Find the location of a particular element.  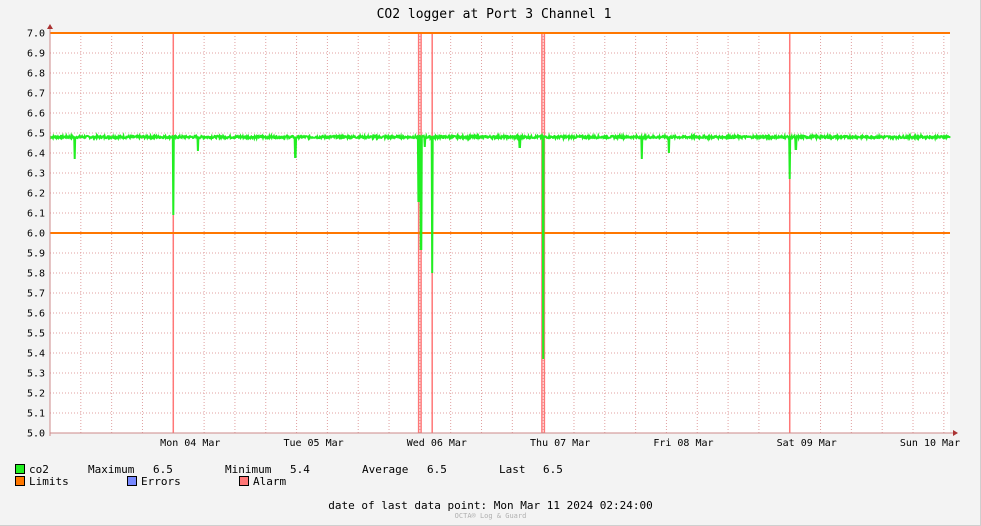

y-tick-label: 6.5 is located at coordinates (36, 134).